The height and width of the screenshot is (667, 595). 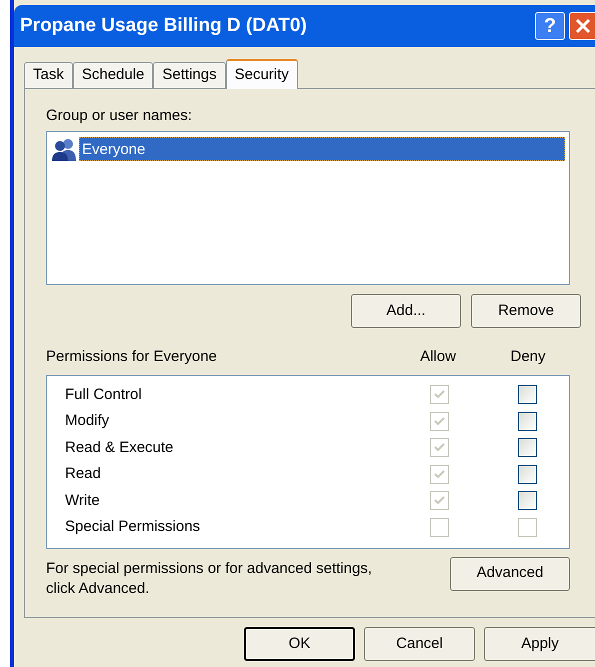 I want to click on help-button: ?, so click(x=550, y=26).